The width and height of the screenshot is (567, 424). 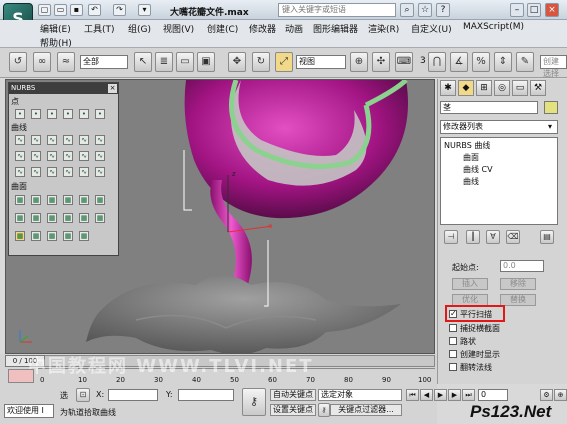 What do you see at coordinates (538, 88) in the screenshot?
I see `utilities-tab-icon: ⚒` at bounding box center [538, 88].